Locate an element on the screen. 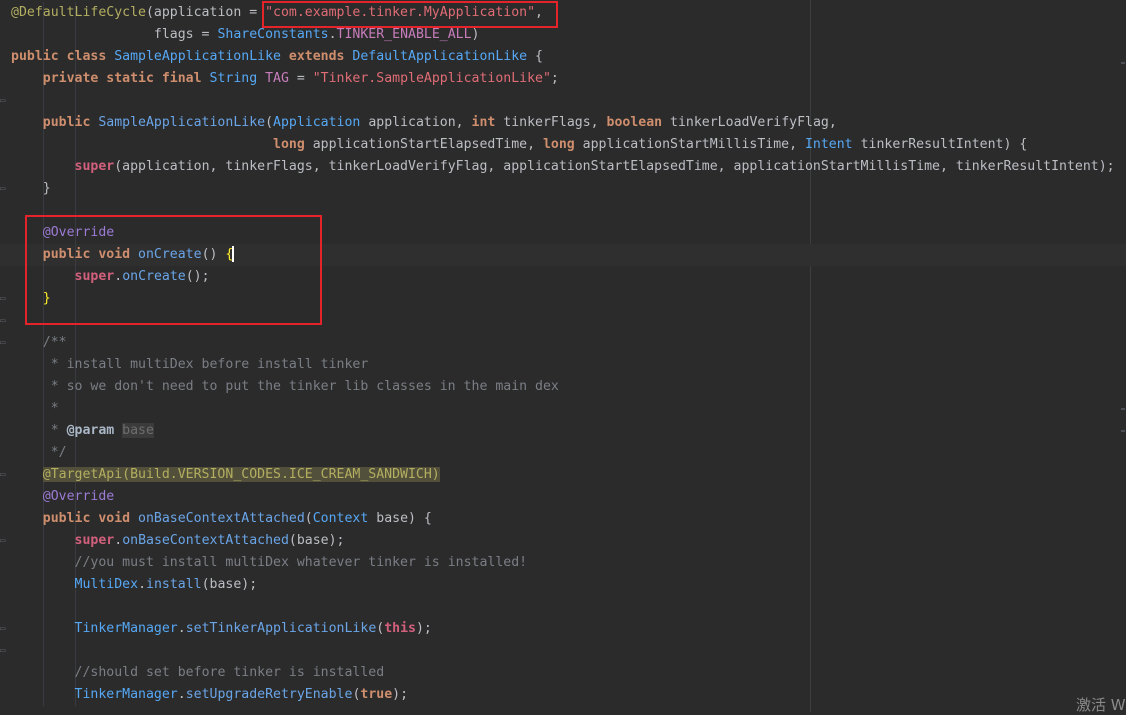 Image resolution: width=1126 pixels, height=715 pixels. code-token: applicationStartElapsedTime, is located at coordinates (427, 144).